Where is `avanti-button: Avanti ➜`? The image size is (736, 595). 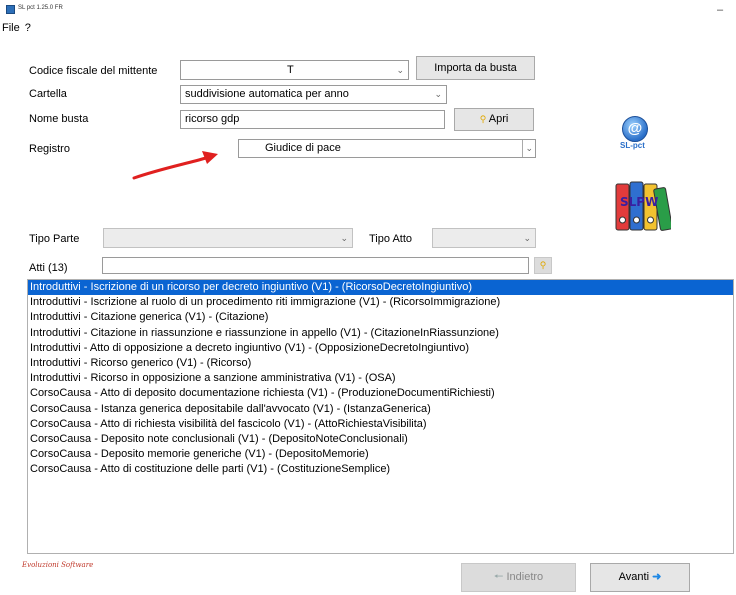
avanti-button: Avanti ➜ is located at coordinates (640, 577).